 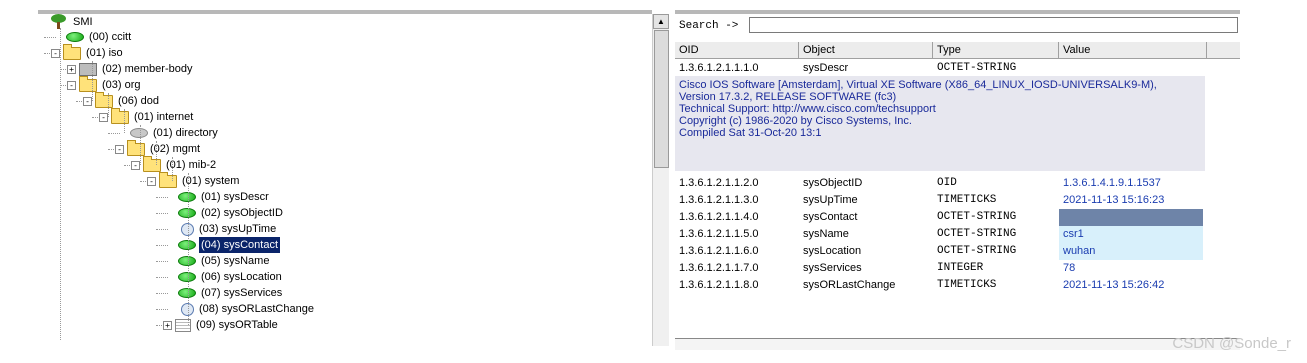 I want to click on column-header-type: Type, so click(x=996, y=50).